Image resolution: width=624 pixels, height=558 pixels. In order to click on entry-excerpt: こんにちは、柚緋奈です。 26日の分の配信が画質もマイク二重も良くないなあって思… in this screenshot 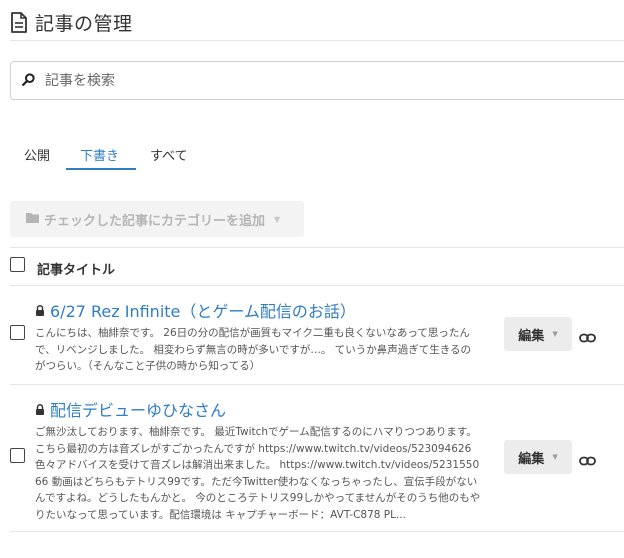, I will do `click(253, 349)`.